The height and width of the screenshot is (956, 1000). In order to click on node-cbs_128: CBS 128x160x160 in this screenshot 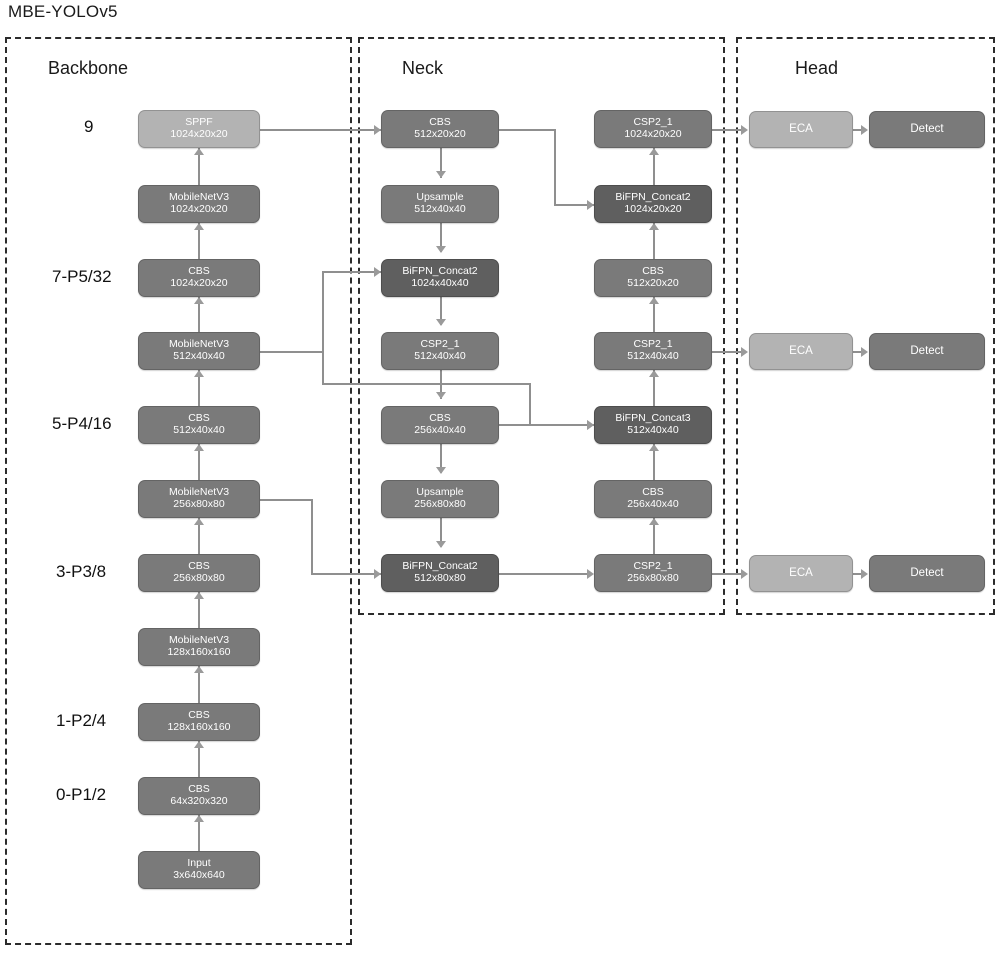, I will do `click(199, 722)`.